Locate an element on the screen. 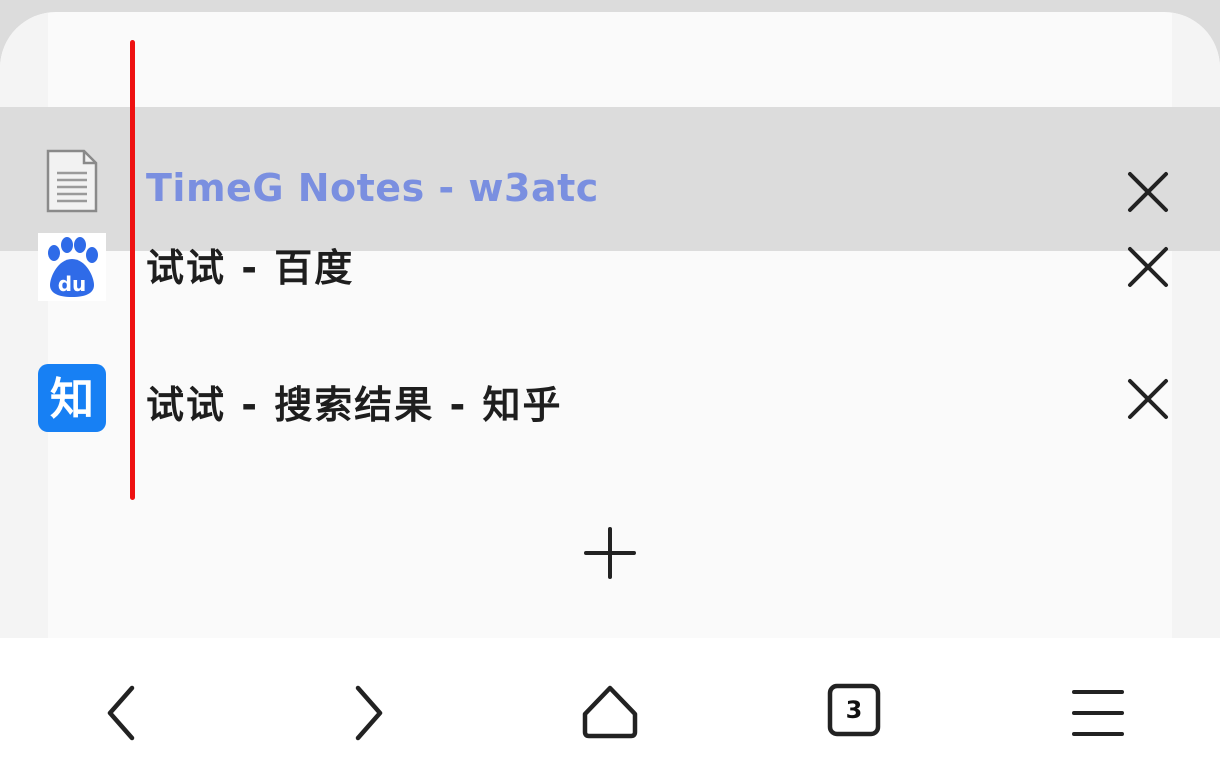 Image resolution: width=1220 pixels, height=781 pixels. tab-count: 3 is located at coordinates (854, 710).